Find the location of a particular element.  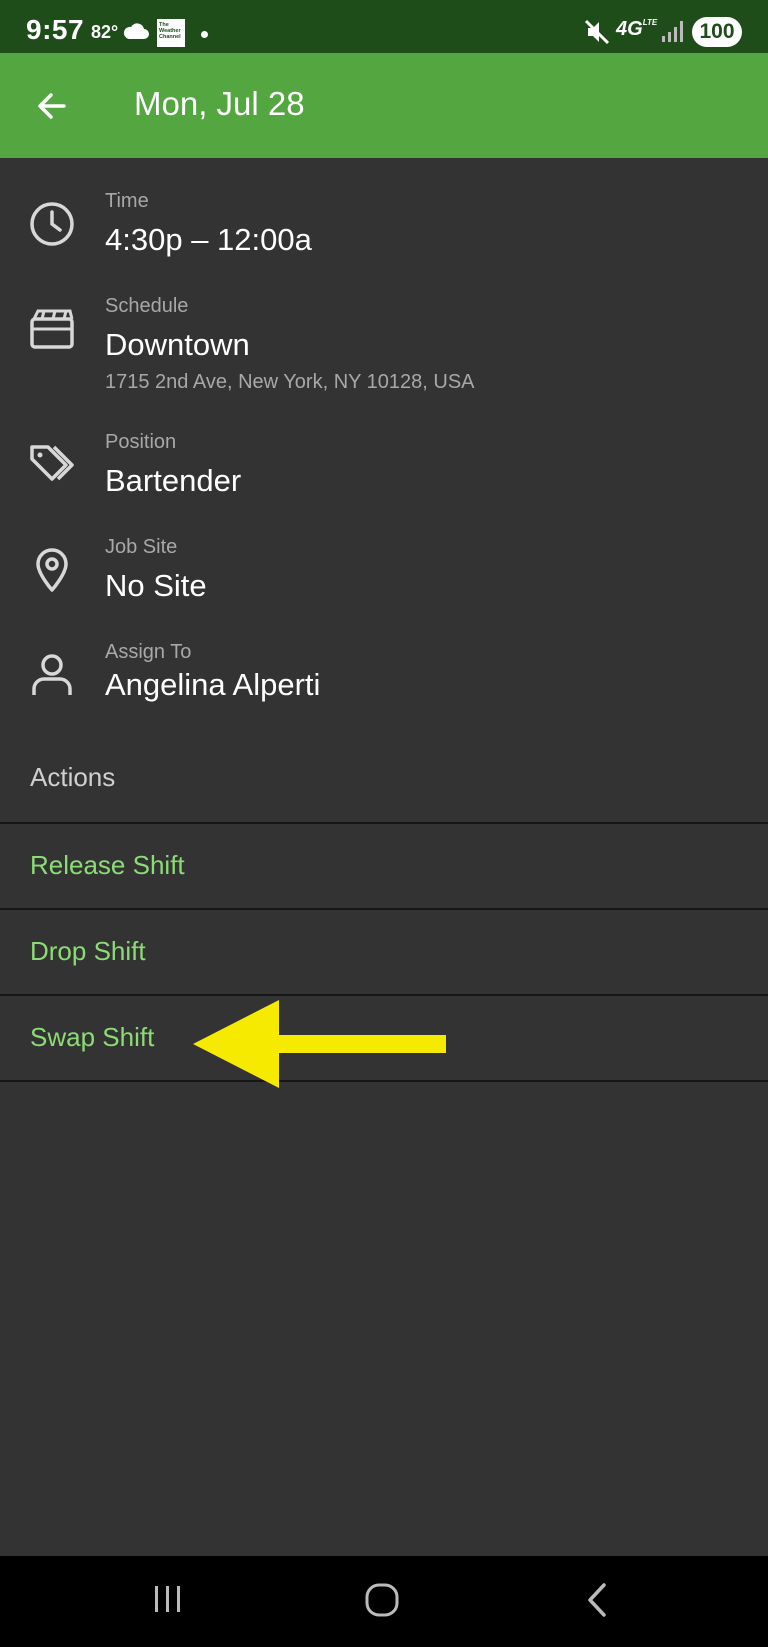

cloud-icon is located at coordinates (136, 31).